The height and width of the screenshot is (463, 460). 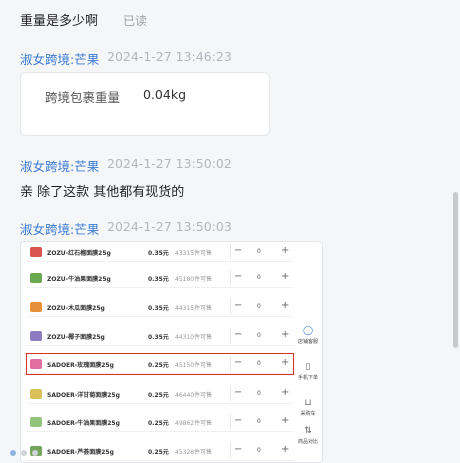 What do you see at coordinates (79, 279) in the screenshot?
I see `product-name: ZOZU-牛油果面膜25g` at bounding box center [79, 279].